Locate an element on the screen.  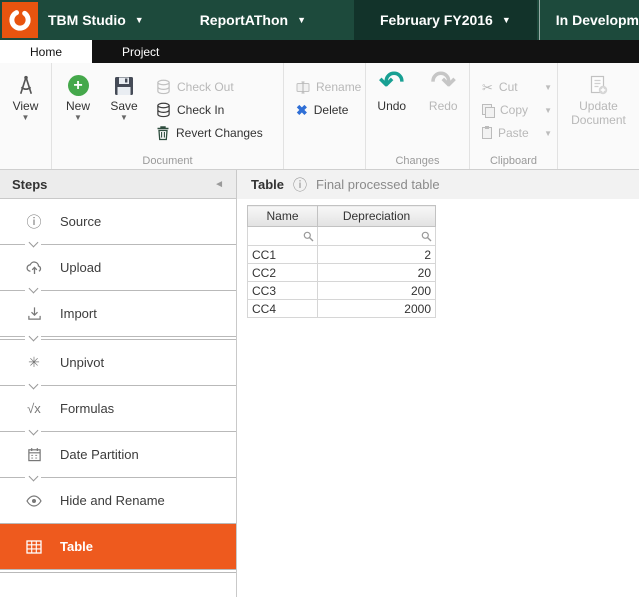
paste-label: Paste is located at coordinates (513, 133).